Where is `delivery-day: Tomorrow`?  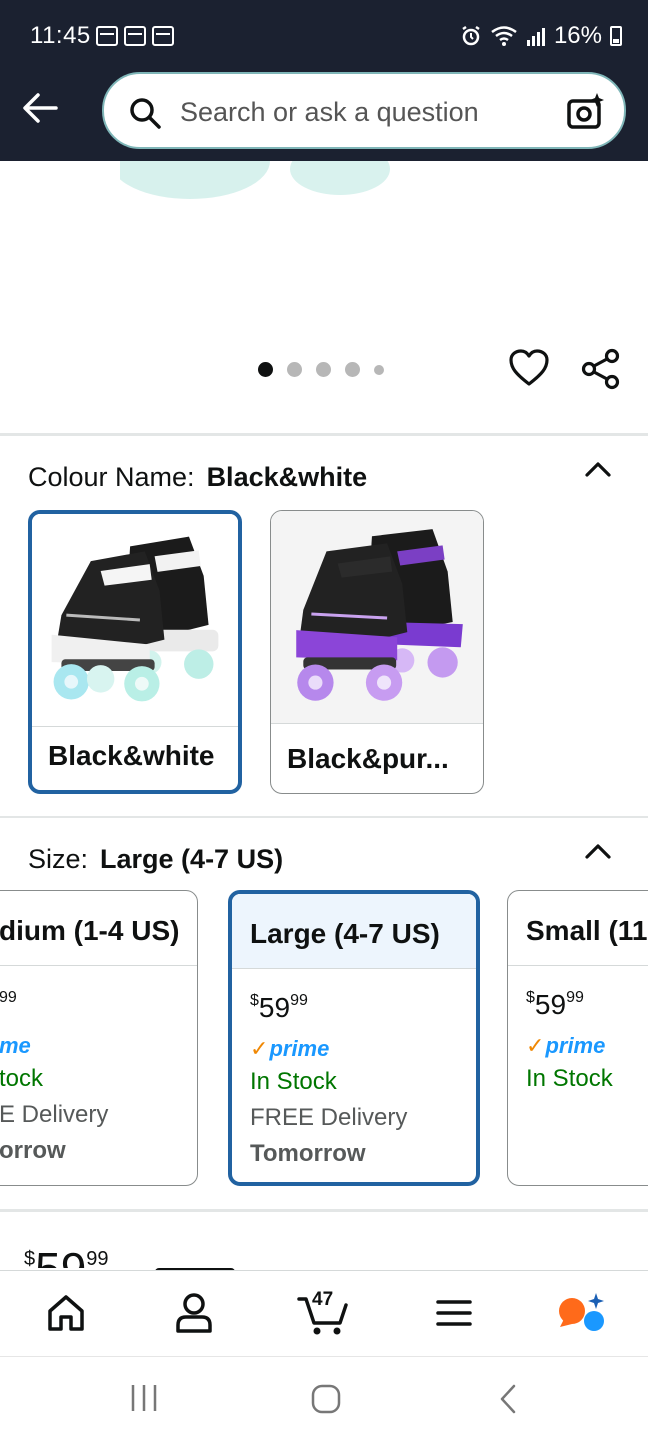 delivery-day: Tomorrow is located at coordinates (308, 1153).